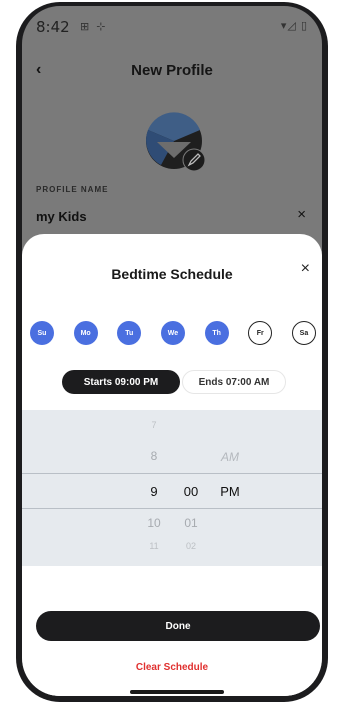 Image resolution: width=338 pixels, height=704 pixels. What do you see at coordinates (234, 382) in the screenshot?
I see `ends-tab: Ends 07:00 AM` at bounding box center [234, 382].